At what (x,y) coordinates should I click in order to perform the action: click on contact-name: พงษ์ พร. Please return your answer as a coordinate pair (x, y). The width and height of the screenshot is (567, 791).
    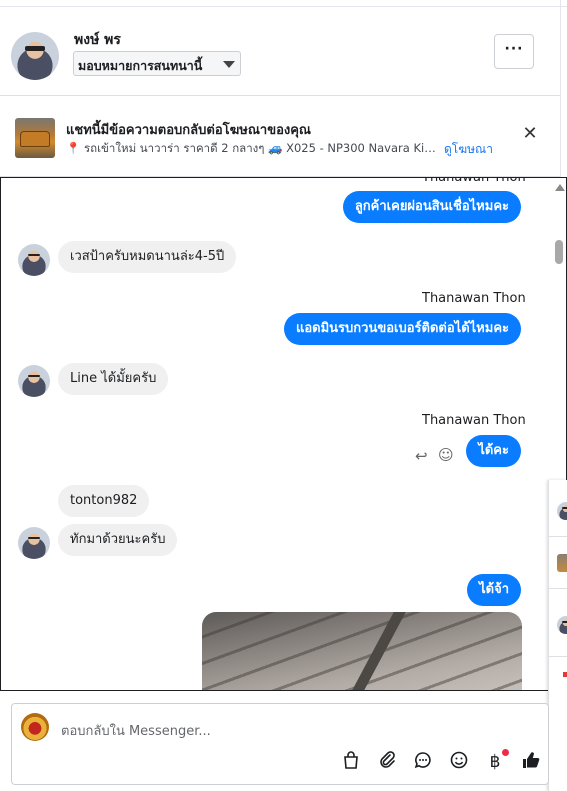
    Looking at the image, I should click on (97, 40).